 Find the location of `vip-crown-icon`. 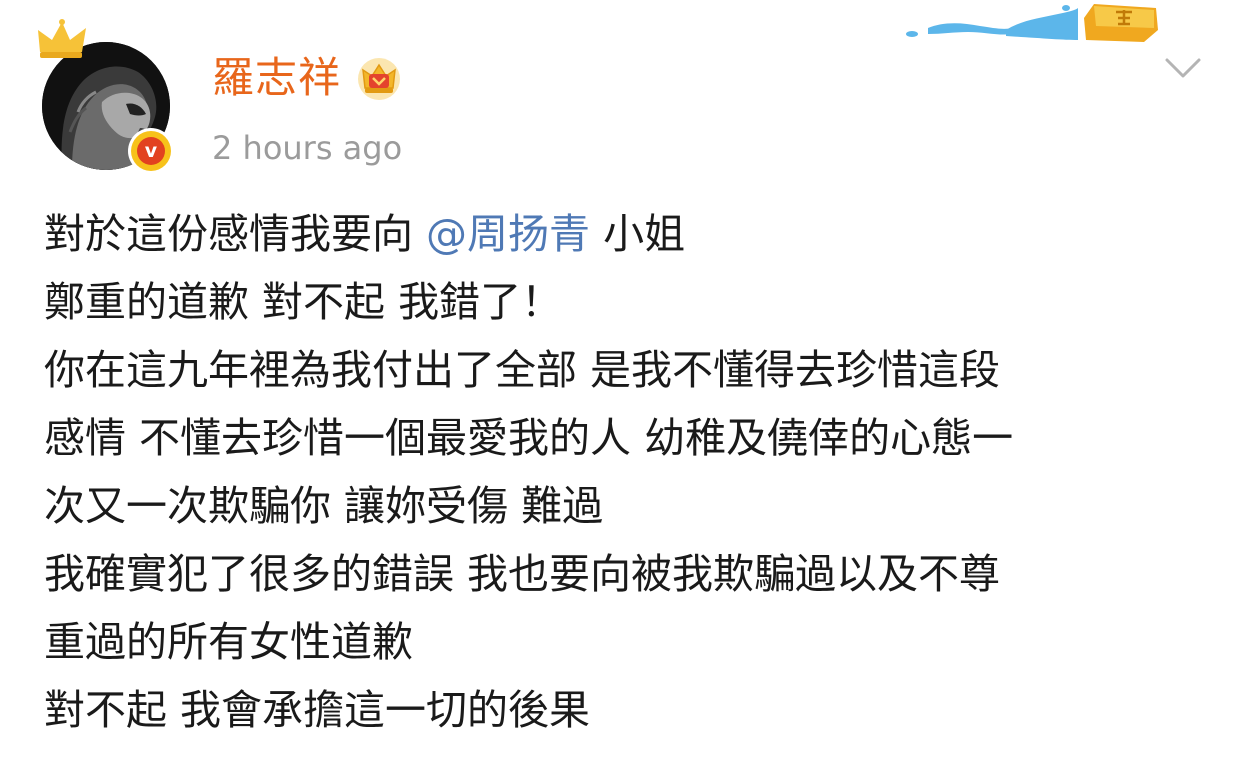

vip-crown-icon is located at coordinates (379, 79).